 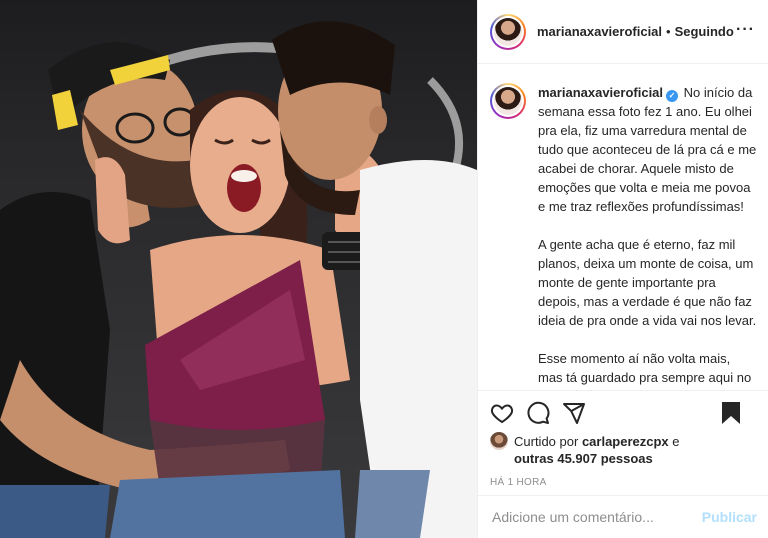 I want to click on comment-icon, so click(x=538, y=413).